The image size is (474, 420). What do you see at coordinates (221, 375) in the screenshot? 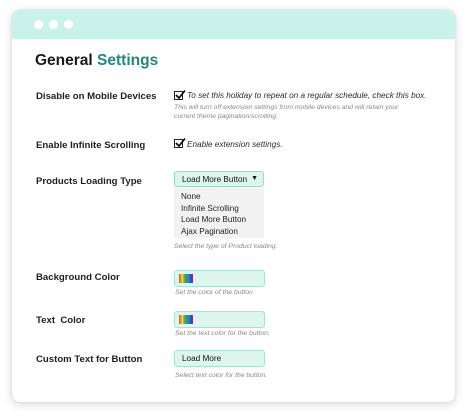
I see `custom-text-help: Select text color for the button.` at bounding box center [221, 375].